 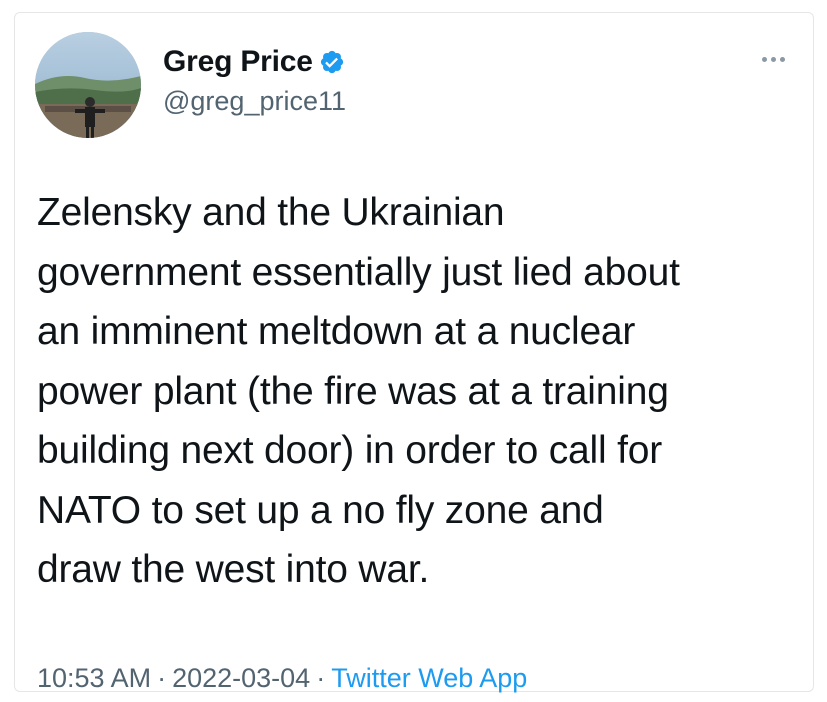 I want to click on avatar, so click(x=88, y=85).